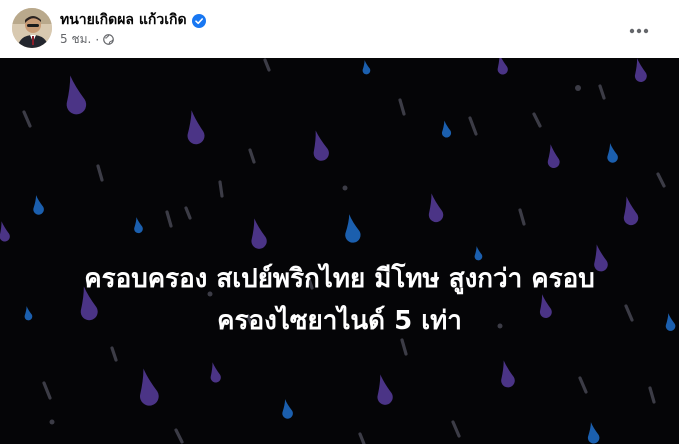 The width and height of the screenshot is (679, 444). What do you see at coordinates (123, 20) in the screenshot?
I see `author-name: ทนายเกิดผล แก้วเกิด` at bounding box center [123, 20].